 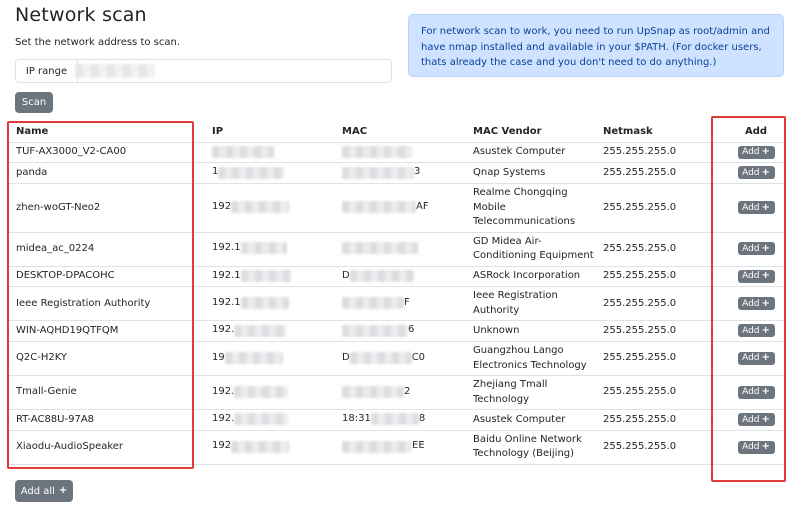 I want to click on device-name: Tmall-Genie, so click(x=46, y=392).